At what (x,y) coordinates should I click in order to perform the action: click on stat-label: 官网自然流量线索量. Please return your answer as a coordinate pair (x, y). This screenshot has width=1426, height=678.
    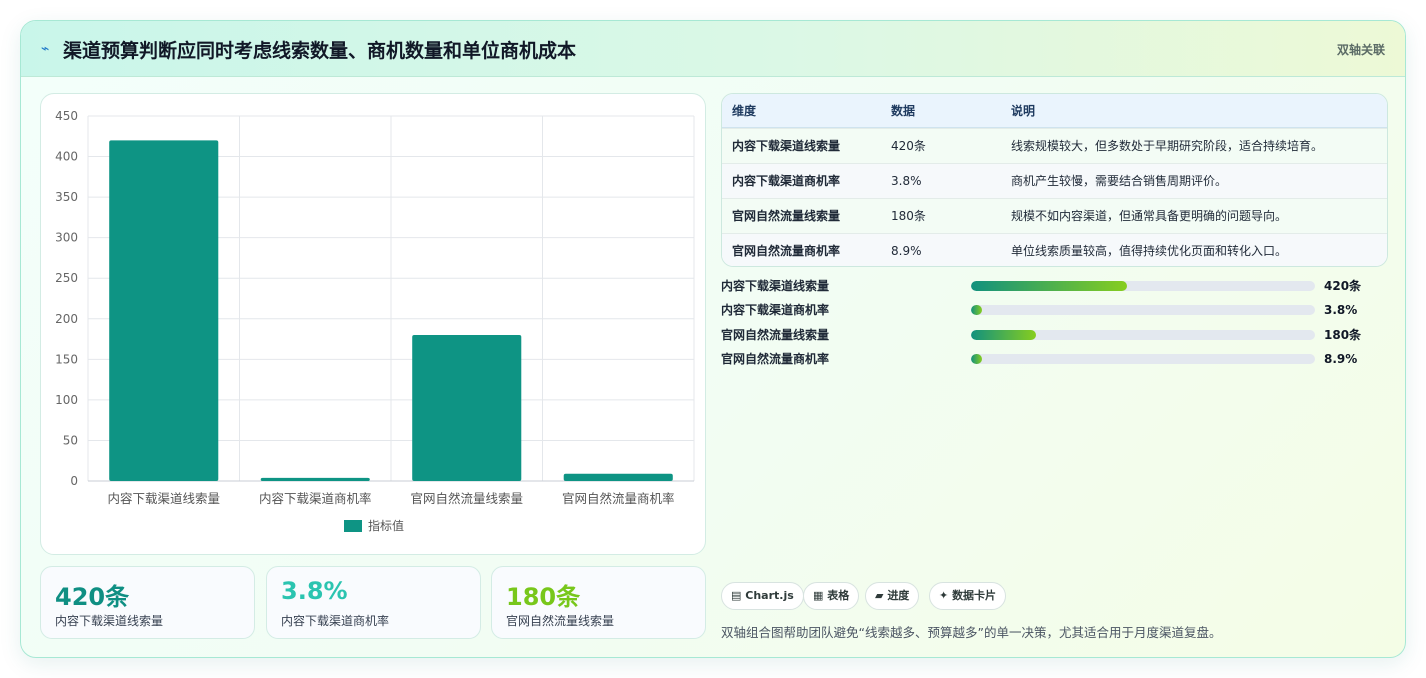
    Looking at the image, I should click on (560, 621).